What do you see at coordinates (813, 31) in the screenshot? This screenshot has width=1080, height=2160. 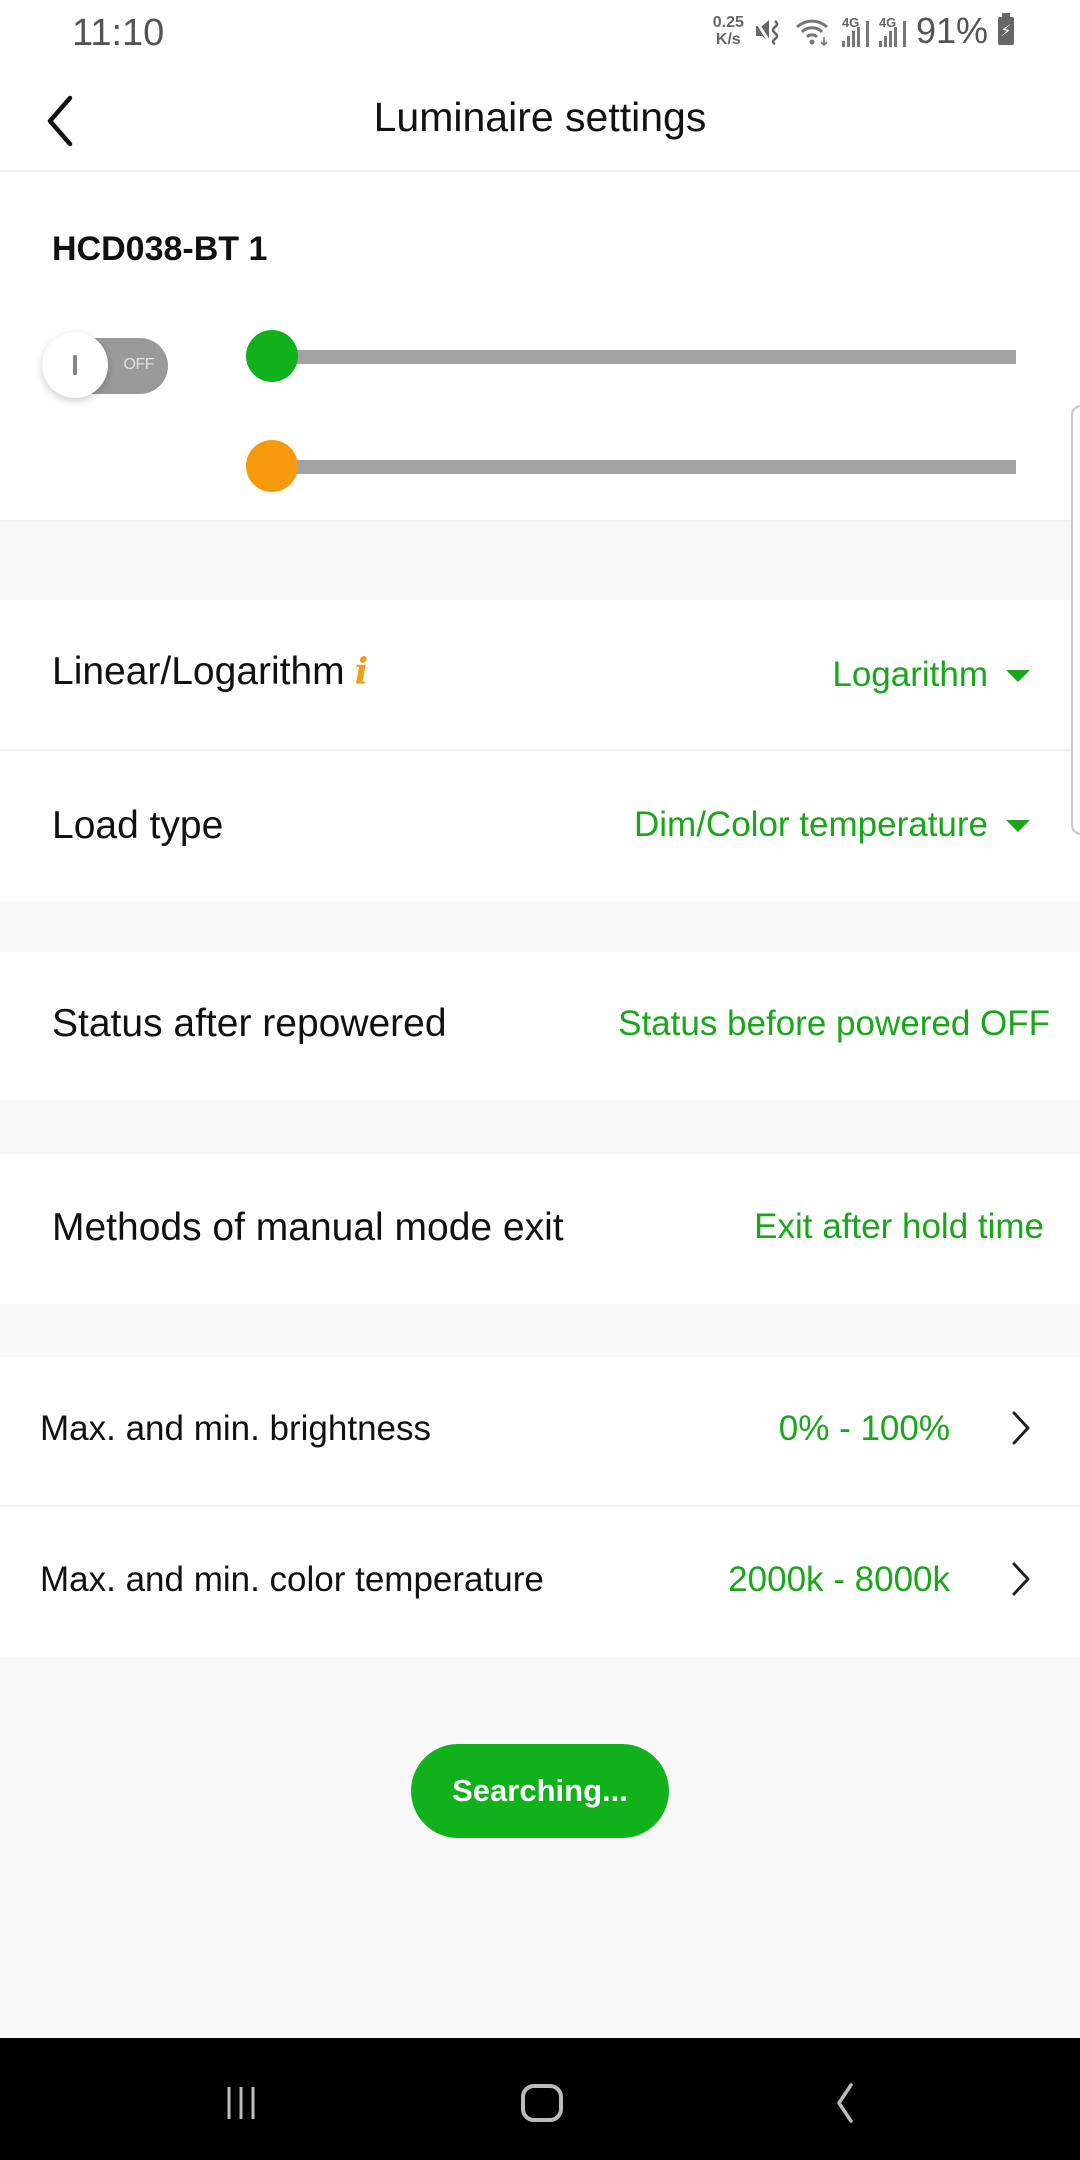 I see `wifi-icon` at bounding box center [813, 31].